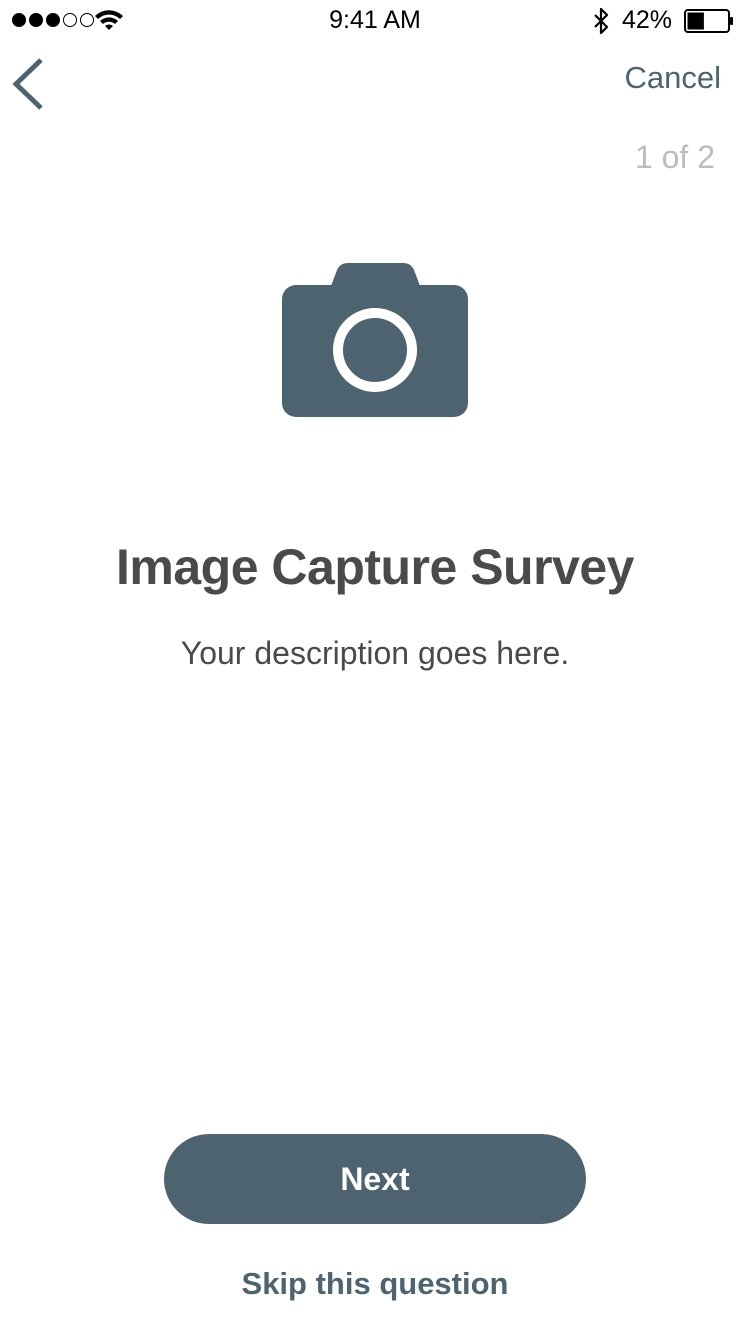 This screenshot has width=750, height=1334. What do you see at coordinates (375, 1179) in the screenshot?
I see `next-button: Next` at bounding box center [375, 1179].